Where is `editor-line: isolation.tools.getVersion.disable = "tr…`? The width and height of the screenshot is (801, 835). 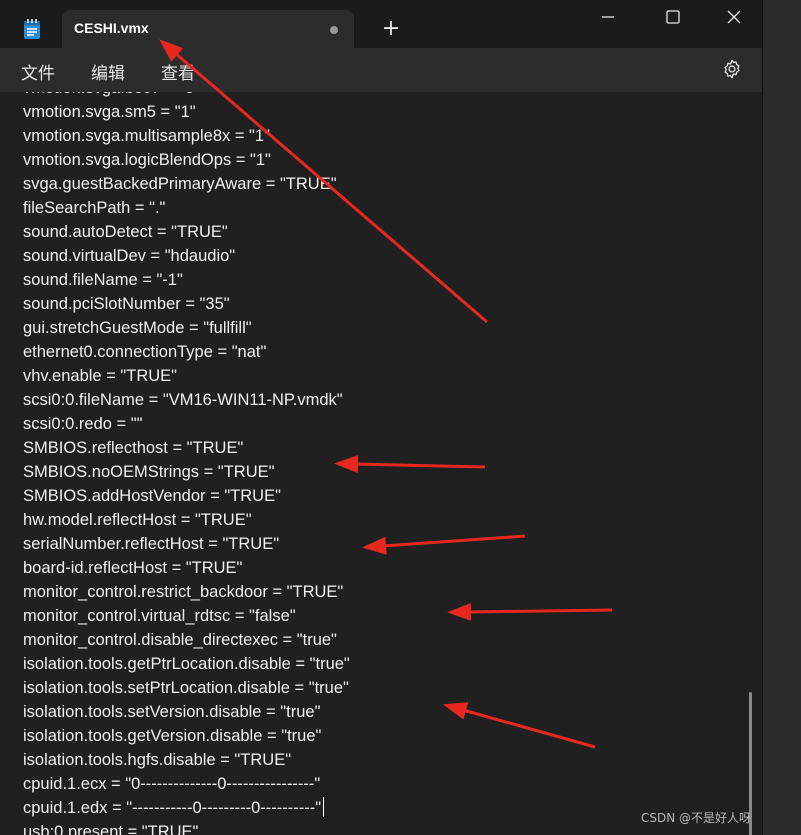 editor-line: isolation.tools.getVersion.disable = "tr… is located at coordinates (172, 736).